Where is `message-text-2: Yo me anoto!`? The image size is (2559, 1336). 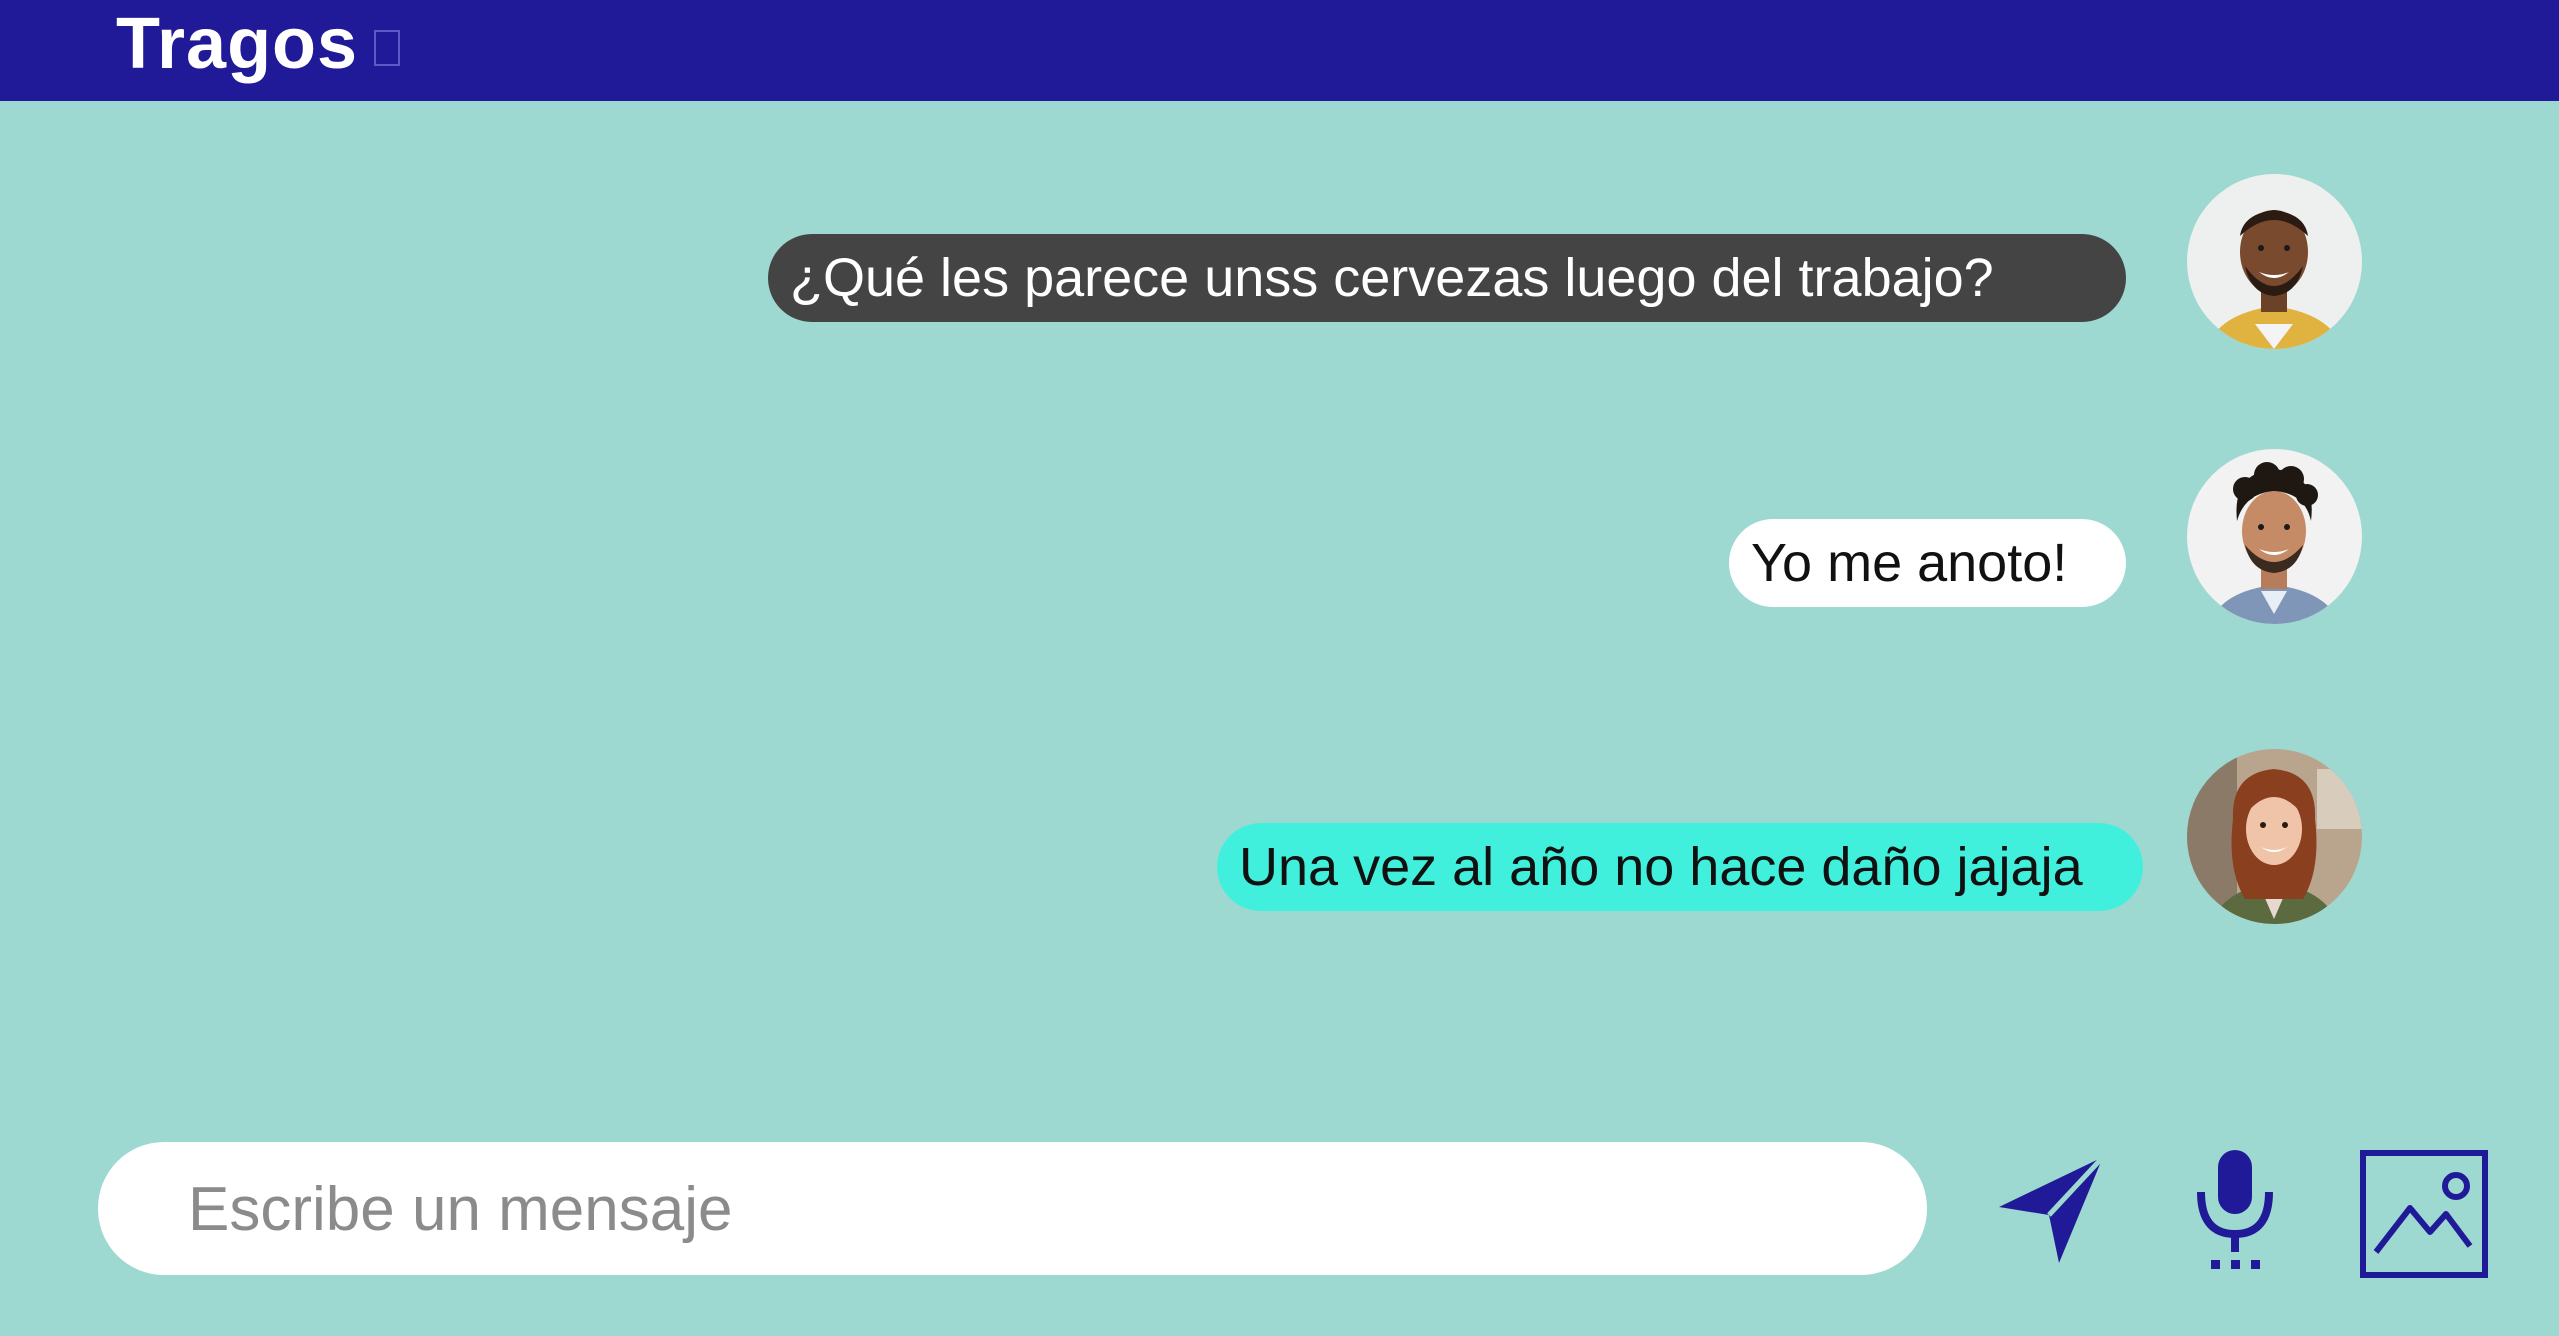
message-text-2: Yo me anoto! is located at coordinates (1909, 563).